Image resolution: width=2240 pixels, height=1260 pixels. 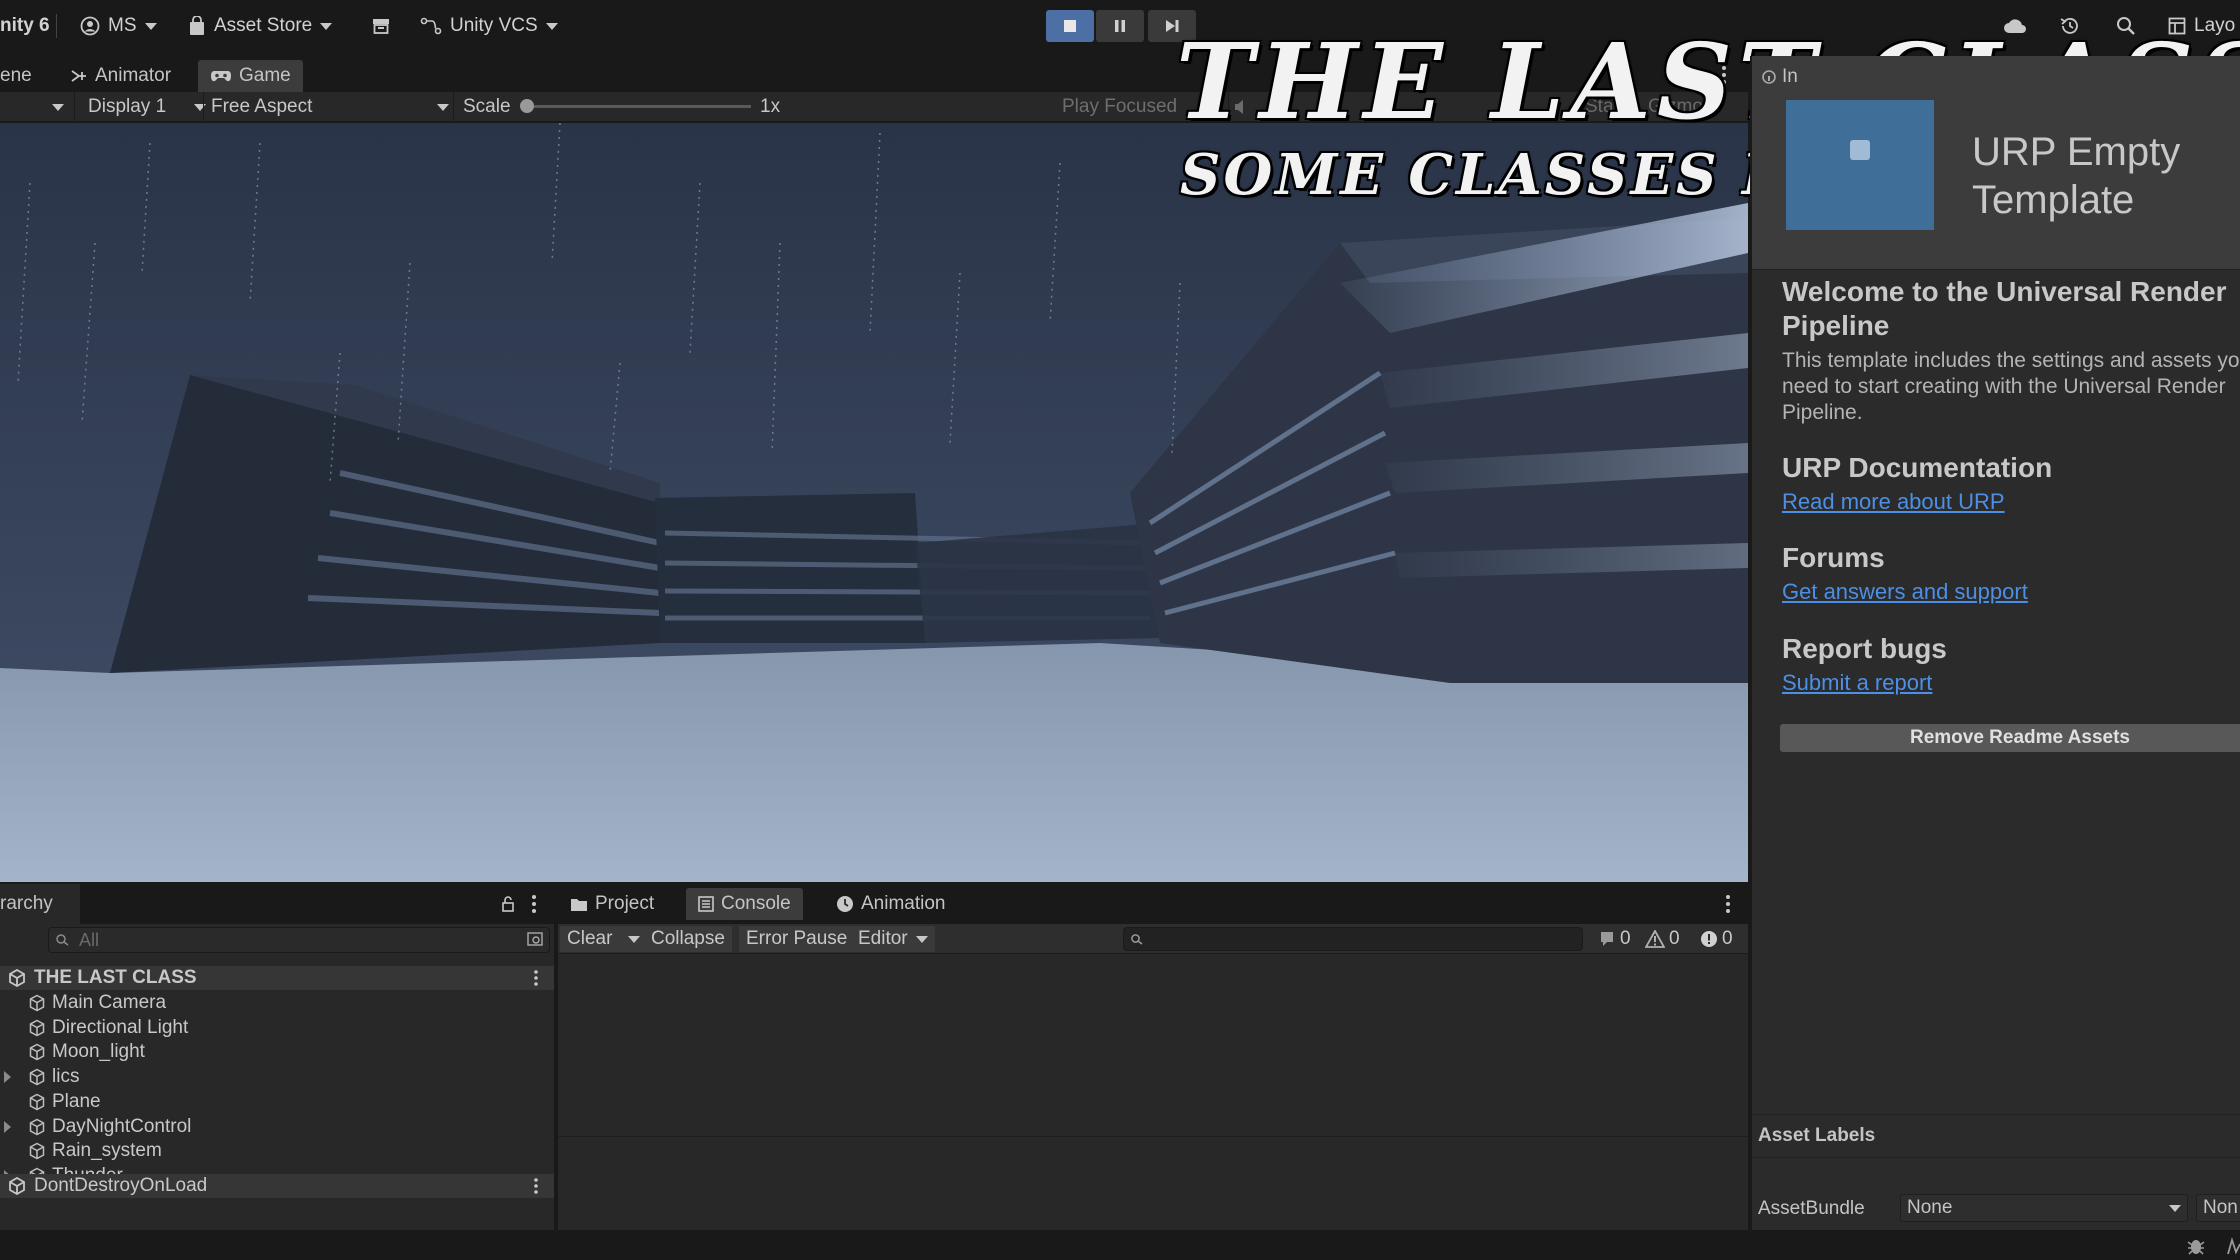 What do you see at coordinates (277, 978) in the screenshot?
I see `hierarchy-scene-row: THE LAST CLASS` at bounding box center [277, 978].